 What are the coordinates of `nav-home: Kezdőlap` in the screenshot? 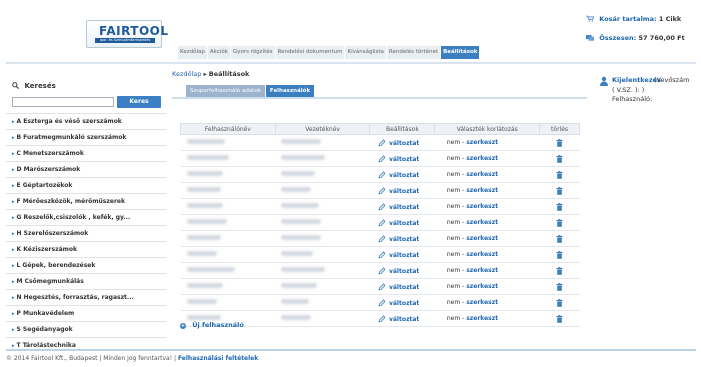 It's located at (193, 52).